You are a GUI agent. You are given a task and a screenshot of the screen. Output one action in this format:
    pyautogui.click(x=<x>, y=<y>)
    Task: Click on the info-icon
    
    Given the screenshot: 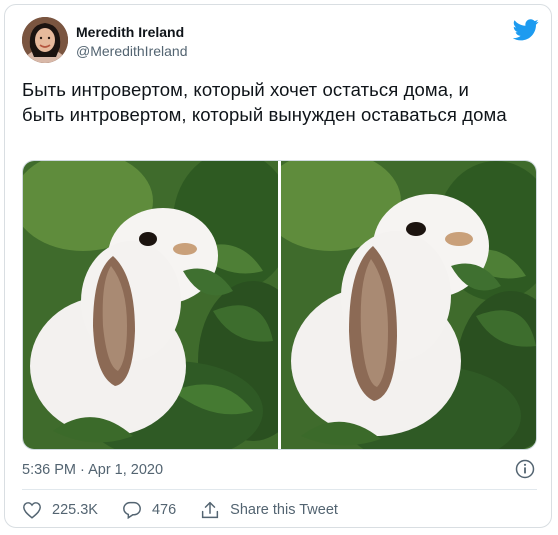 What is the action you would take?
    pyautogui.click(x=525, y=469)
    